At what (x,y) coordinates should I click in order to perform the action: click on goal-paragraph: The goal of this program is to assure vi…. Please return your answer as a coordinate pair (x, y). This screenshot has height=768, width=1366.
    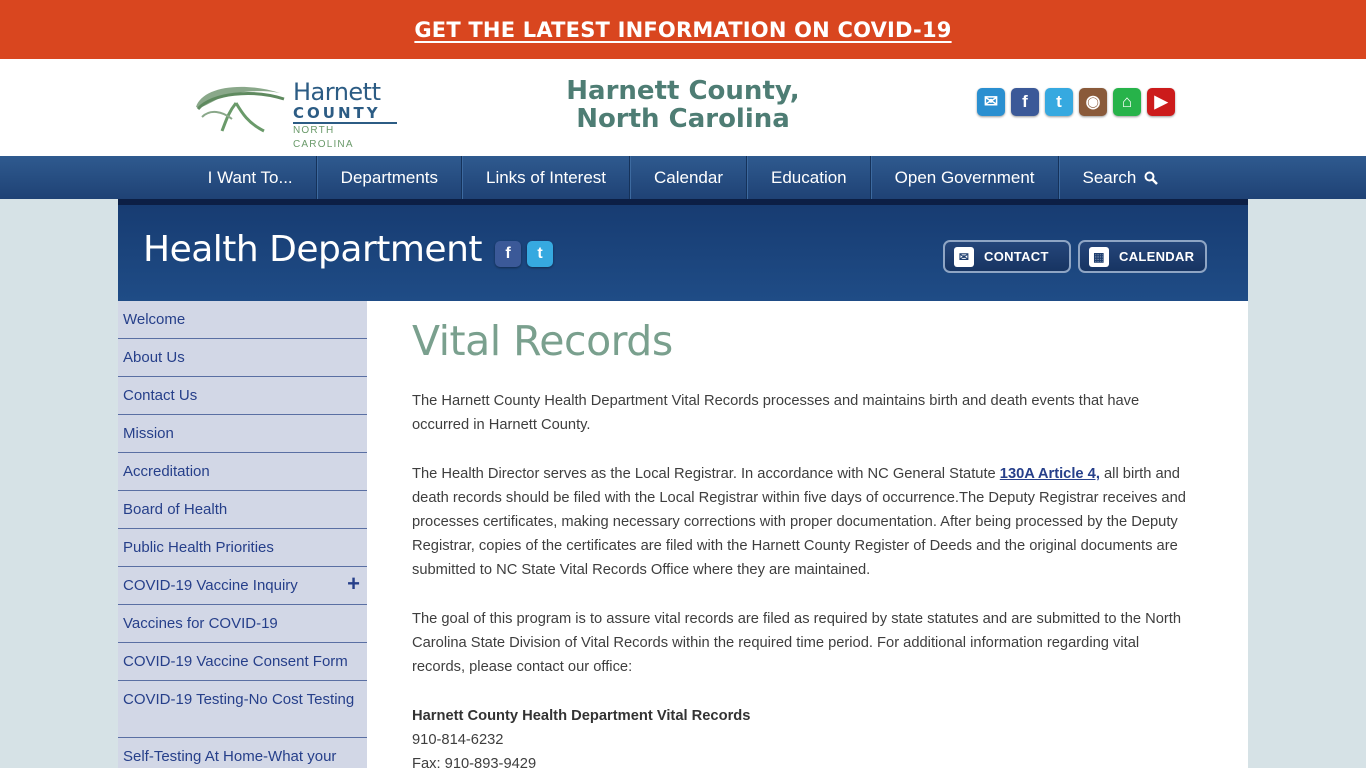
    Looking at the image, I should click on (797, 643).